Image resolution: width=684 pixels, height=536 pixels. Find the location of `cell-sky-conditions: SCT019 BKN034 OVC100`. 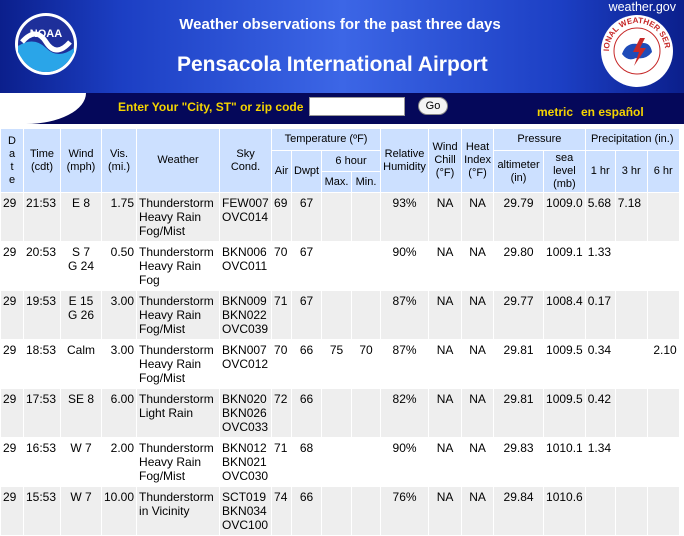

cell-sky-conditions: SCT019 BKN034 OVC100 is located at coordinates (246, 511).